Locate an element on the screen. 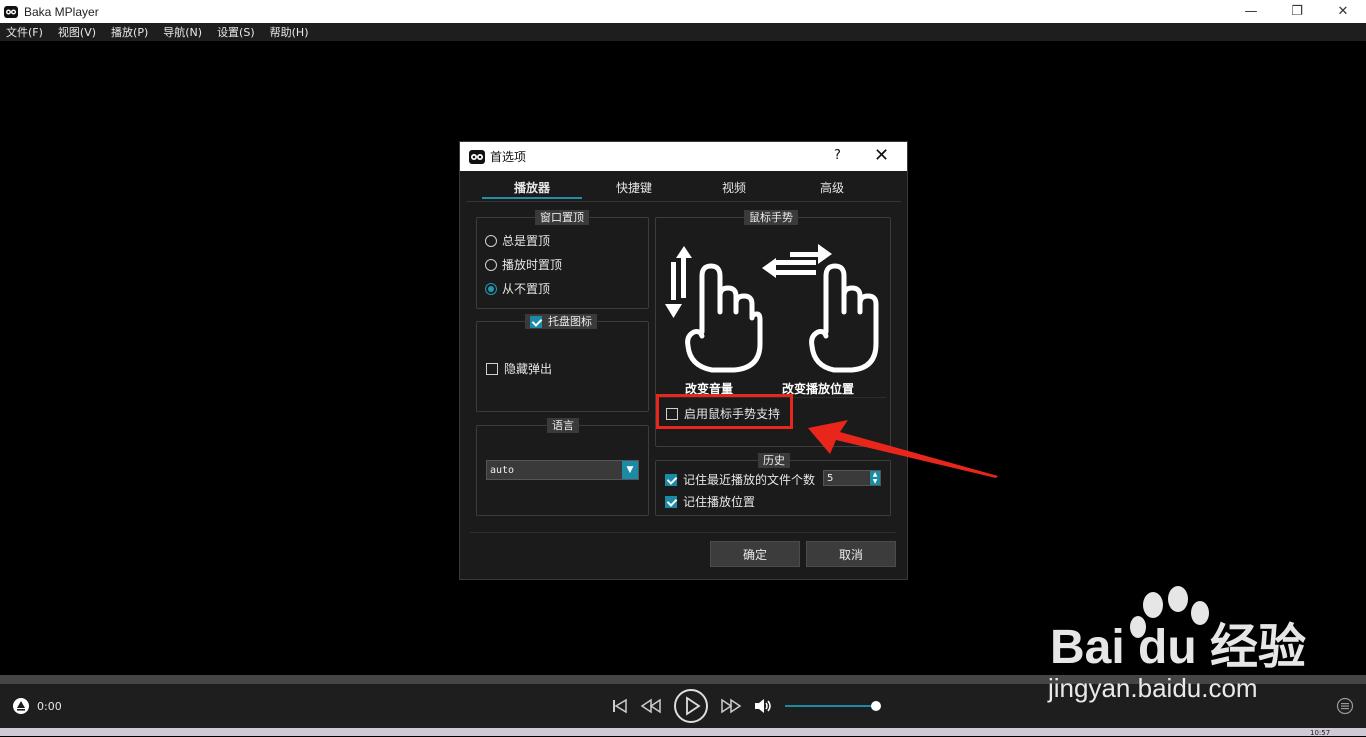  baidu-jingyan-watermark: Bai du 经验 jingyan.baidu.com is located at coordinates (1175, 647).